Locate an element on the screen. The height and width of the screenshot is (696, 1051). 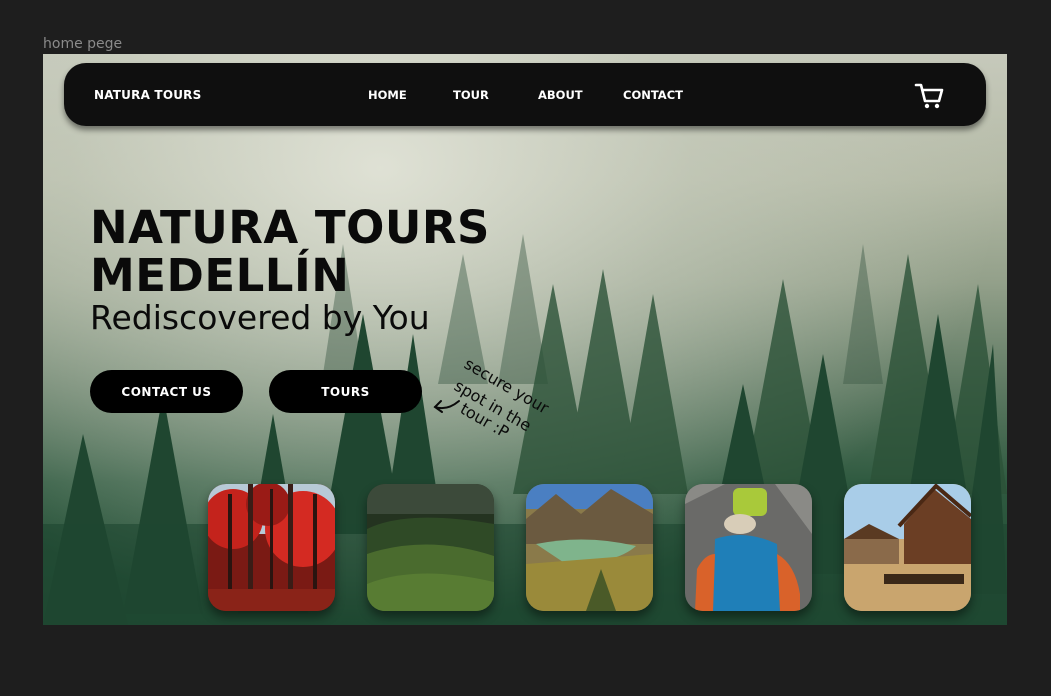
curved-arrow-icon is located at coordinates (446, 406).